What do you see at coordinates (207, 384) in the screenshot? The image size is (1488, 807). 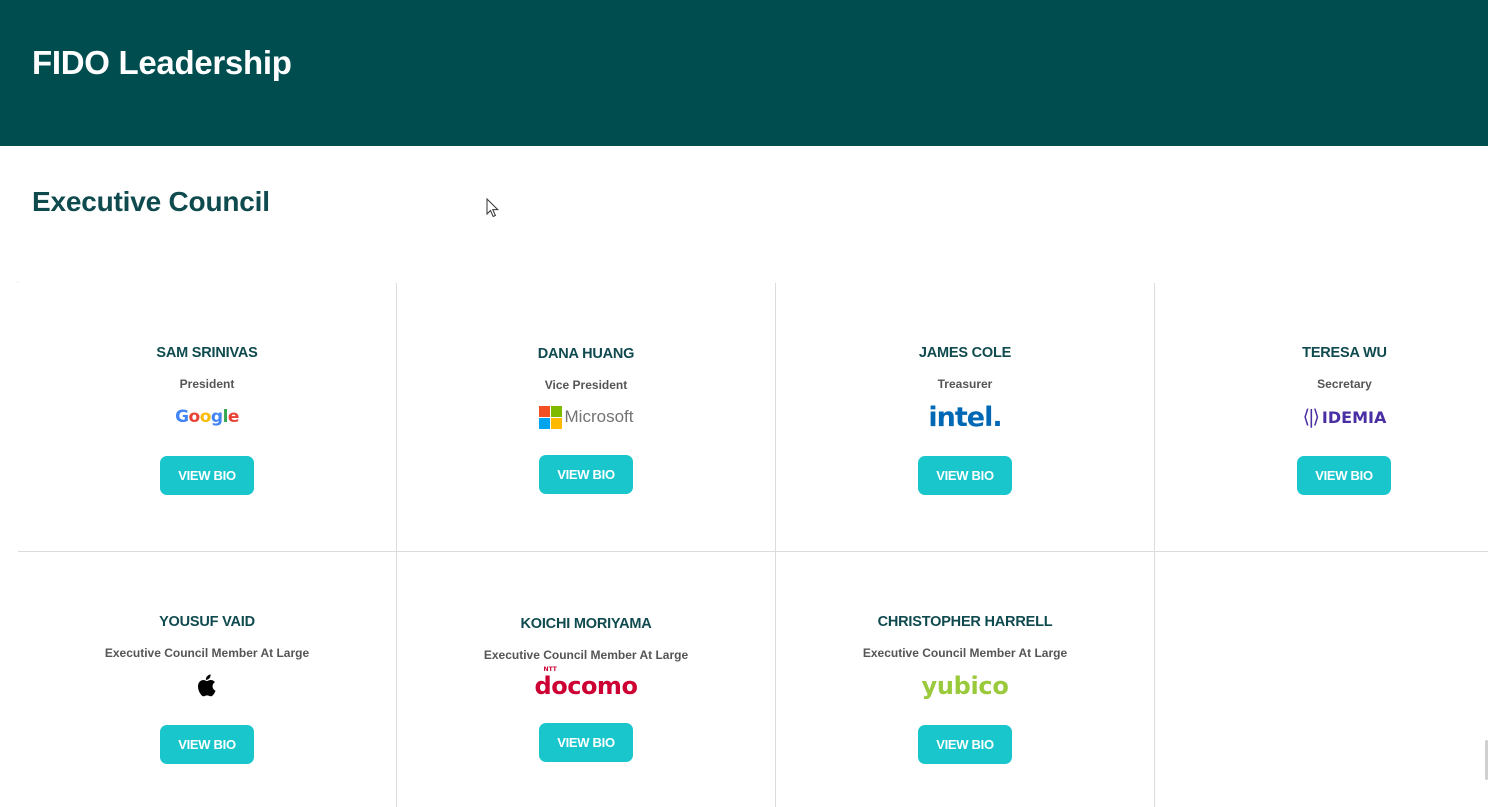 I see `member-role: President` at bounding box center [207, 384].